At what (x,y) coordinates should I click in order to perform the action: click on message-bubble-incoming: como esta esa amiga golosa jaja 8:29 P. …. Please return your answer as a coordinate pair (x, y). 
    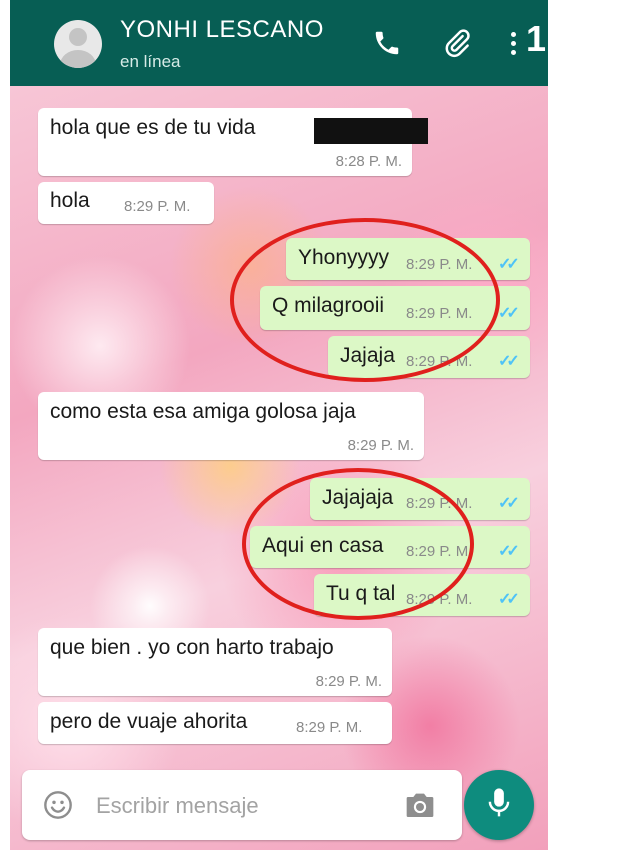
    Looking at the image, I should click on (231, 426).